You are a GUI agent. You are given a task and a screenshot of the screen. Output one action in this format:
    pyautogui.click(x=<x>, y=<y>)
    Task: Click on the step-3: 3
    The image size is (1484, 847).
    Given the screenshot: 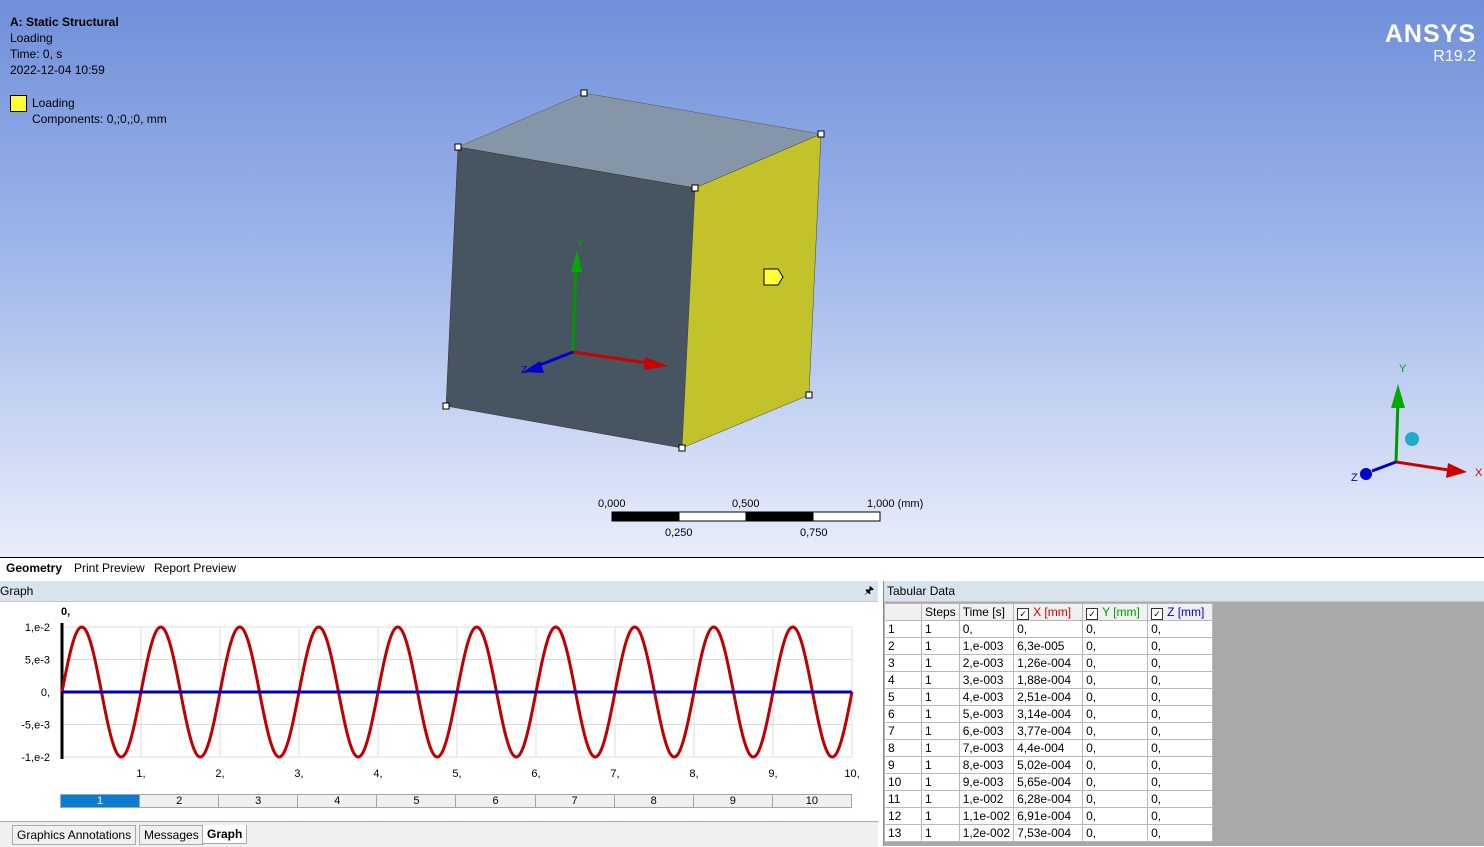 What is the action you would take?
    pyautogui.click(x=258, y=801)
    